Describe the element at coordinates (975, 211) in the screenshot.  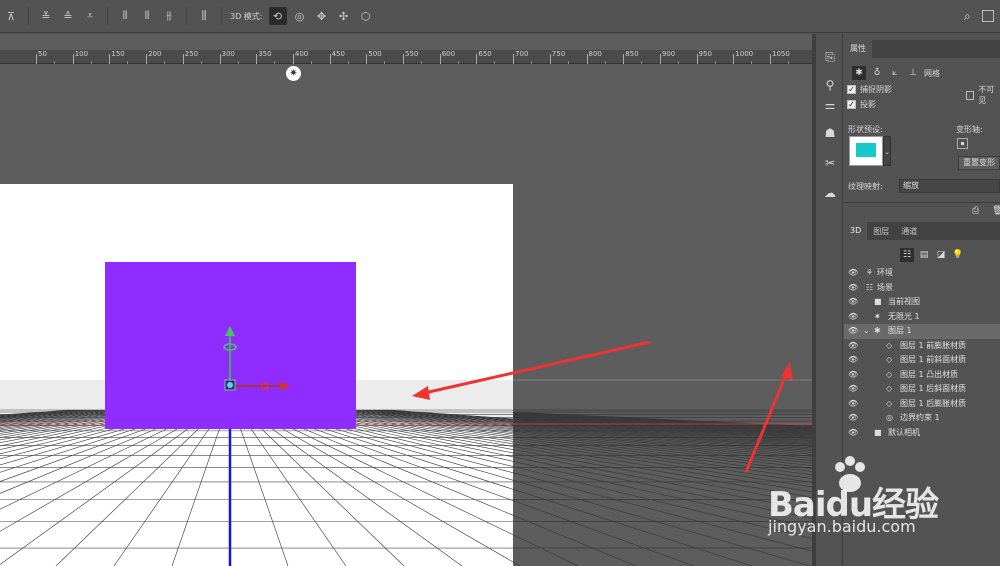
I see `render-icon: ⎙` at that location.